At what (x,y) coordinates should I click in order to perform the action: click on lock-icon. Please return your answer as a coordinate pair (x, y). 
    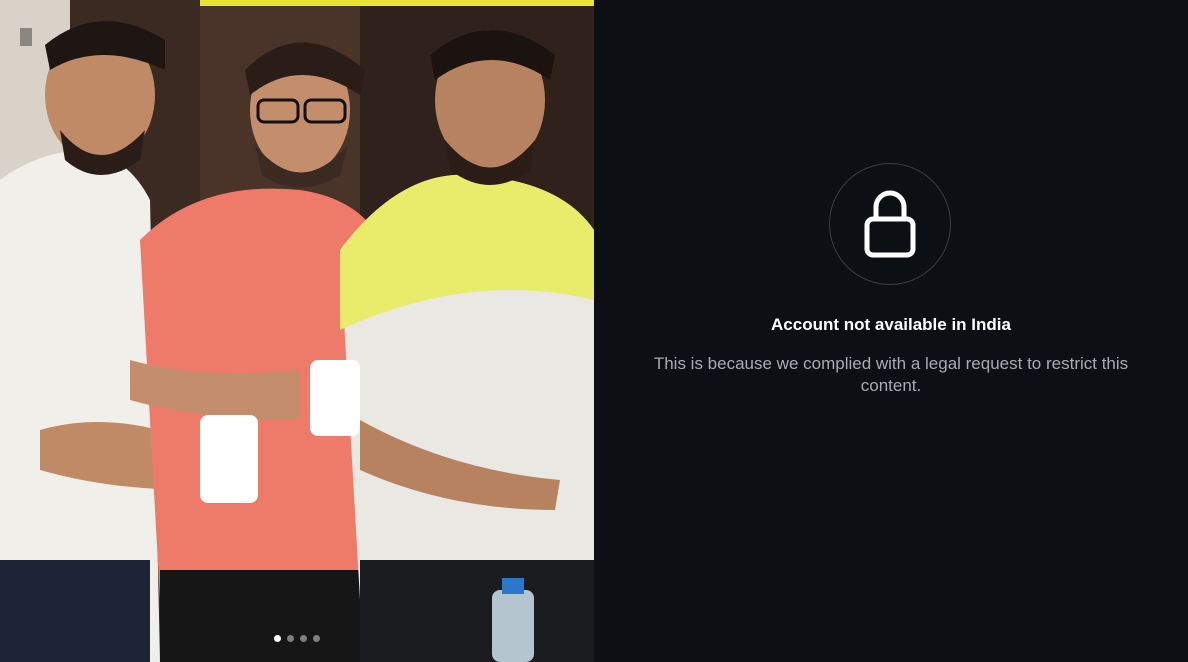
    Looking at the image, I should click on (890, 224).